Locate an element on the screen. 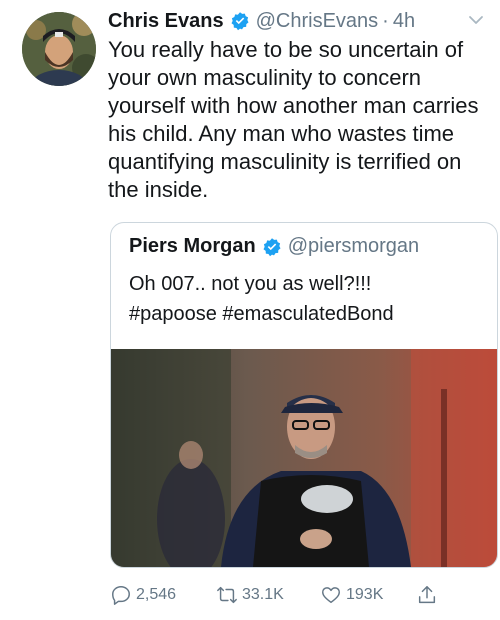 The image size is (500, 620). tweet-header: Chris Evans @ChrisEvans · 4h is located at coordinates (304, 21).